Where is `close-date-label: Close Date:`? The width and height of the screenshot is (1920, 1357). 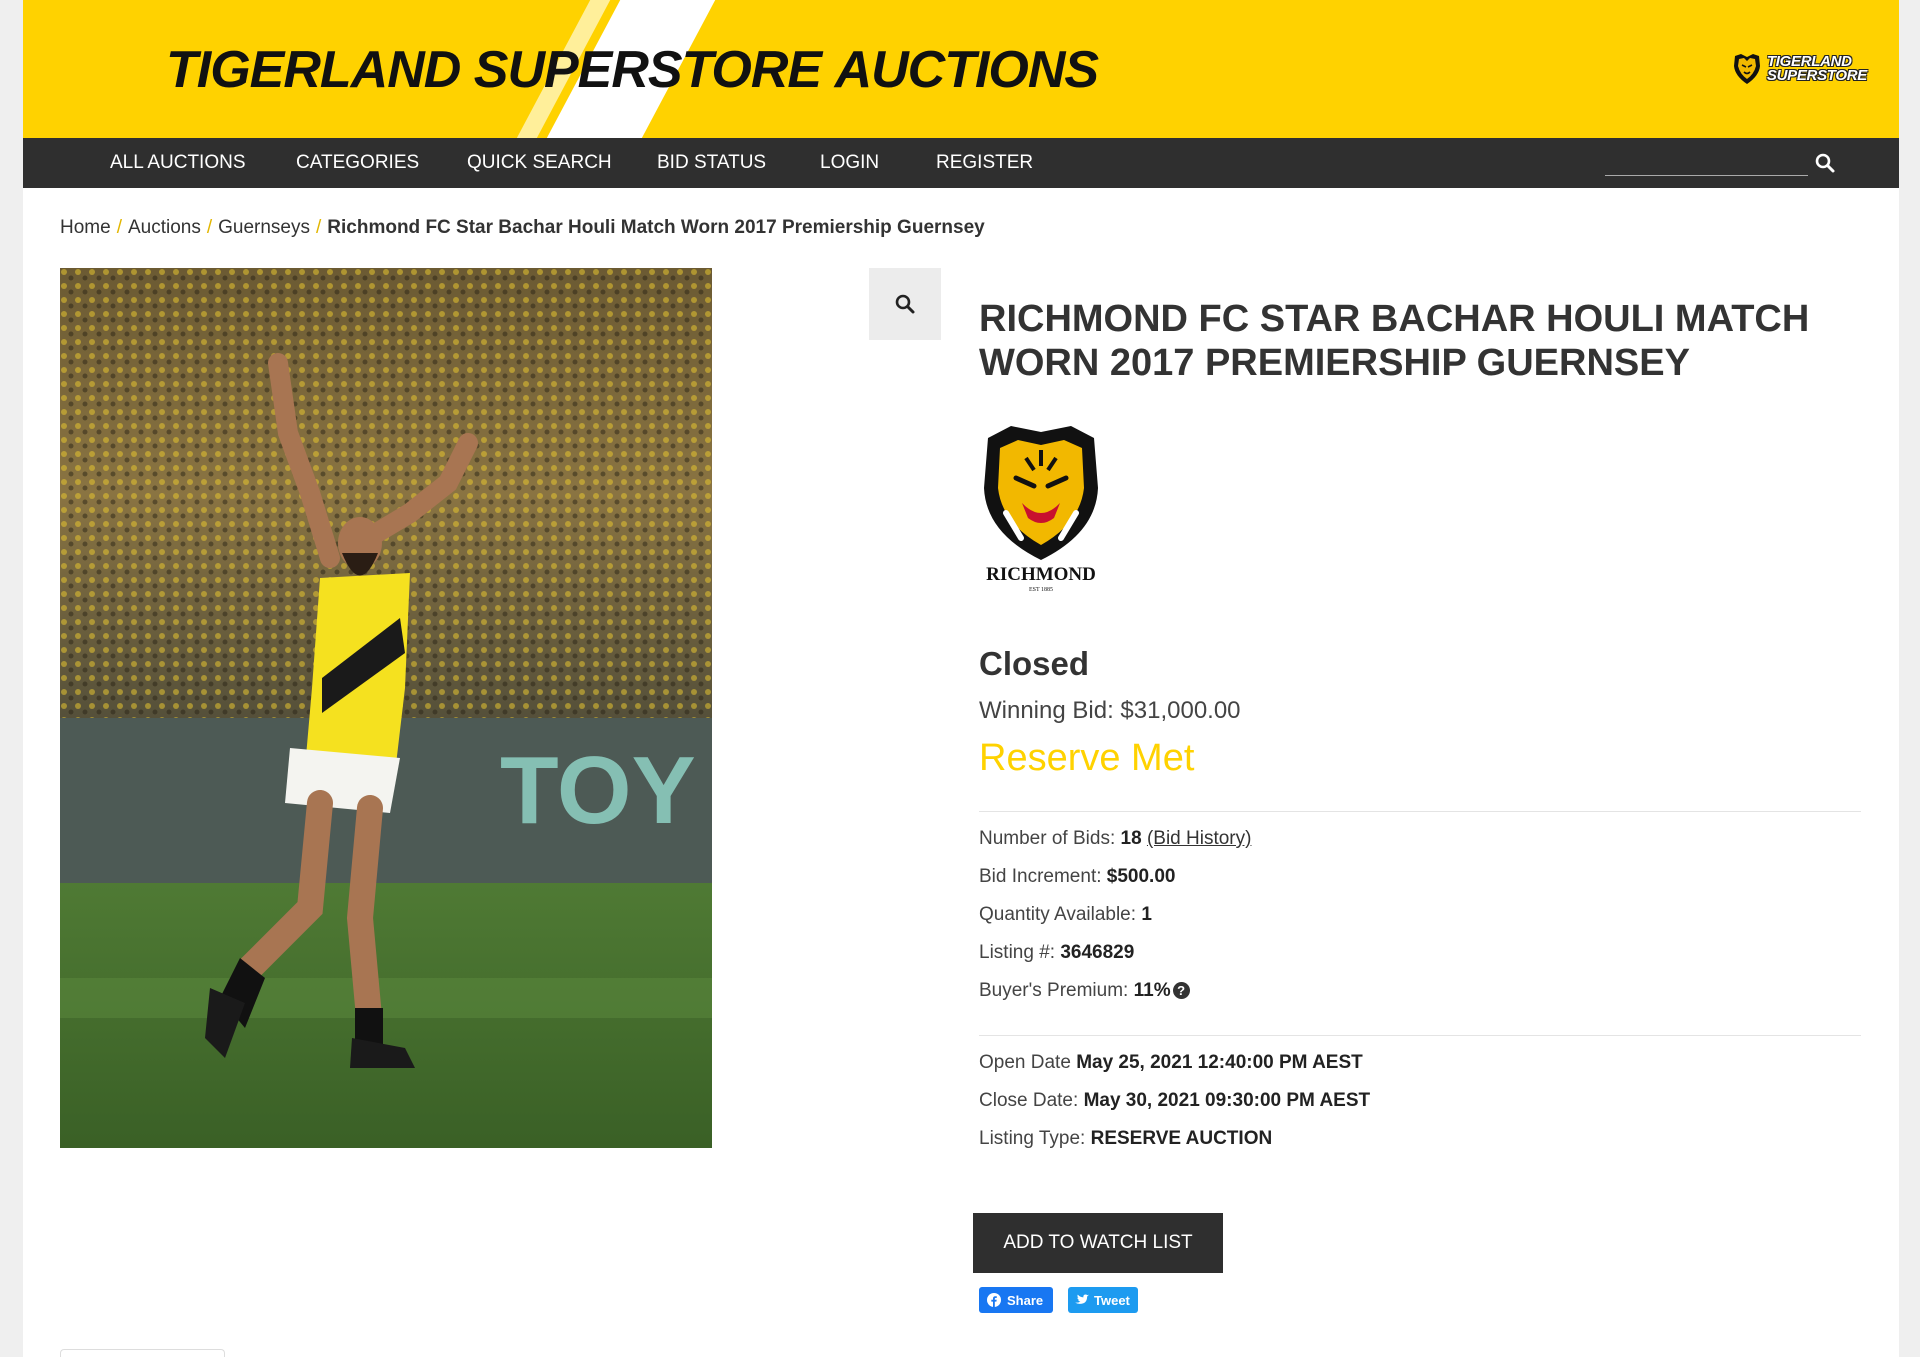 close-date-label: Close Date: is located at coordinates (1029, 1100).